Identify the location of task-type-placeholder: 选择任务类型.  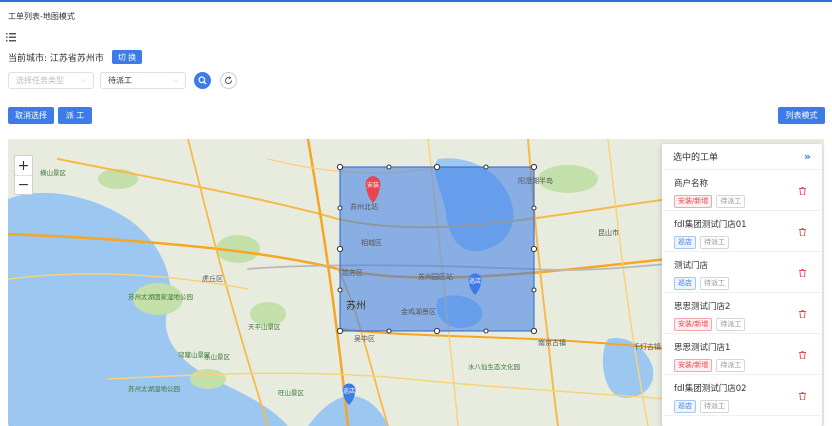
(40, 80).